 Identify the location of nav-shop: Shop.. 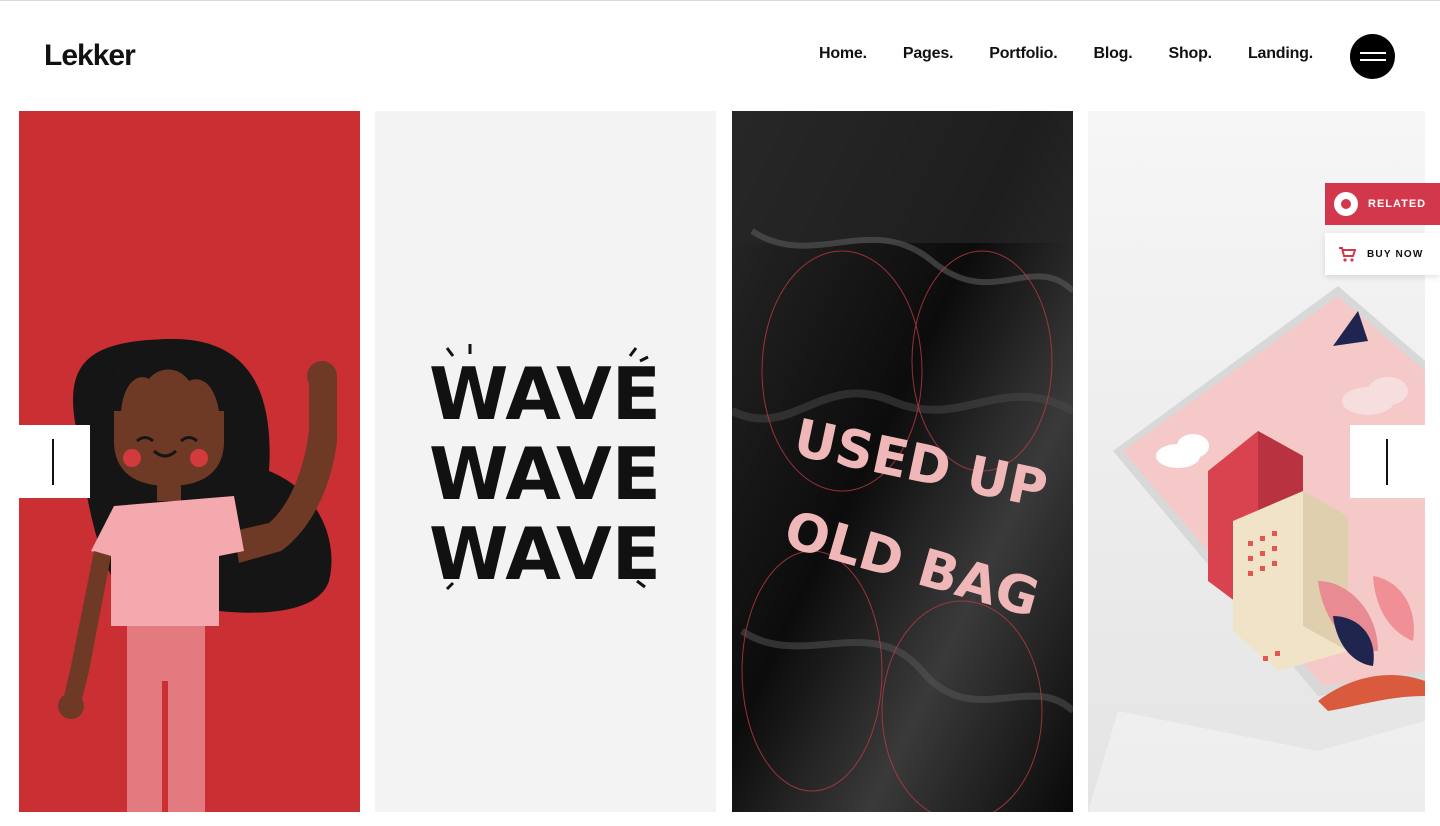
(1190, 54).